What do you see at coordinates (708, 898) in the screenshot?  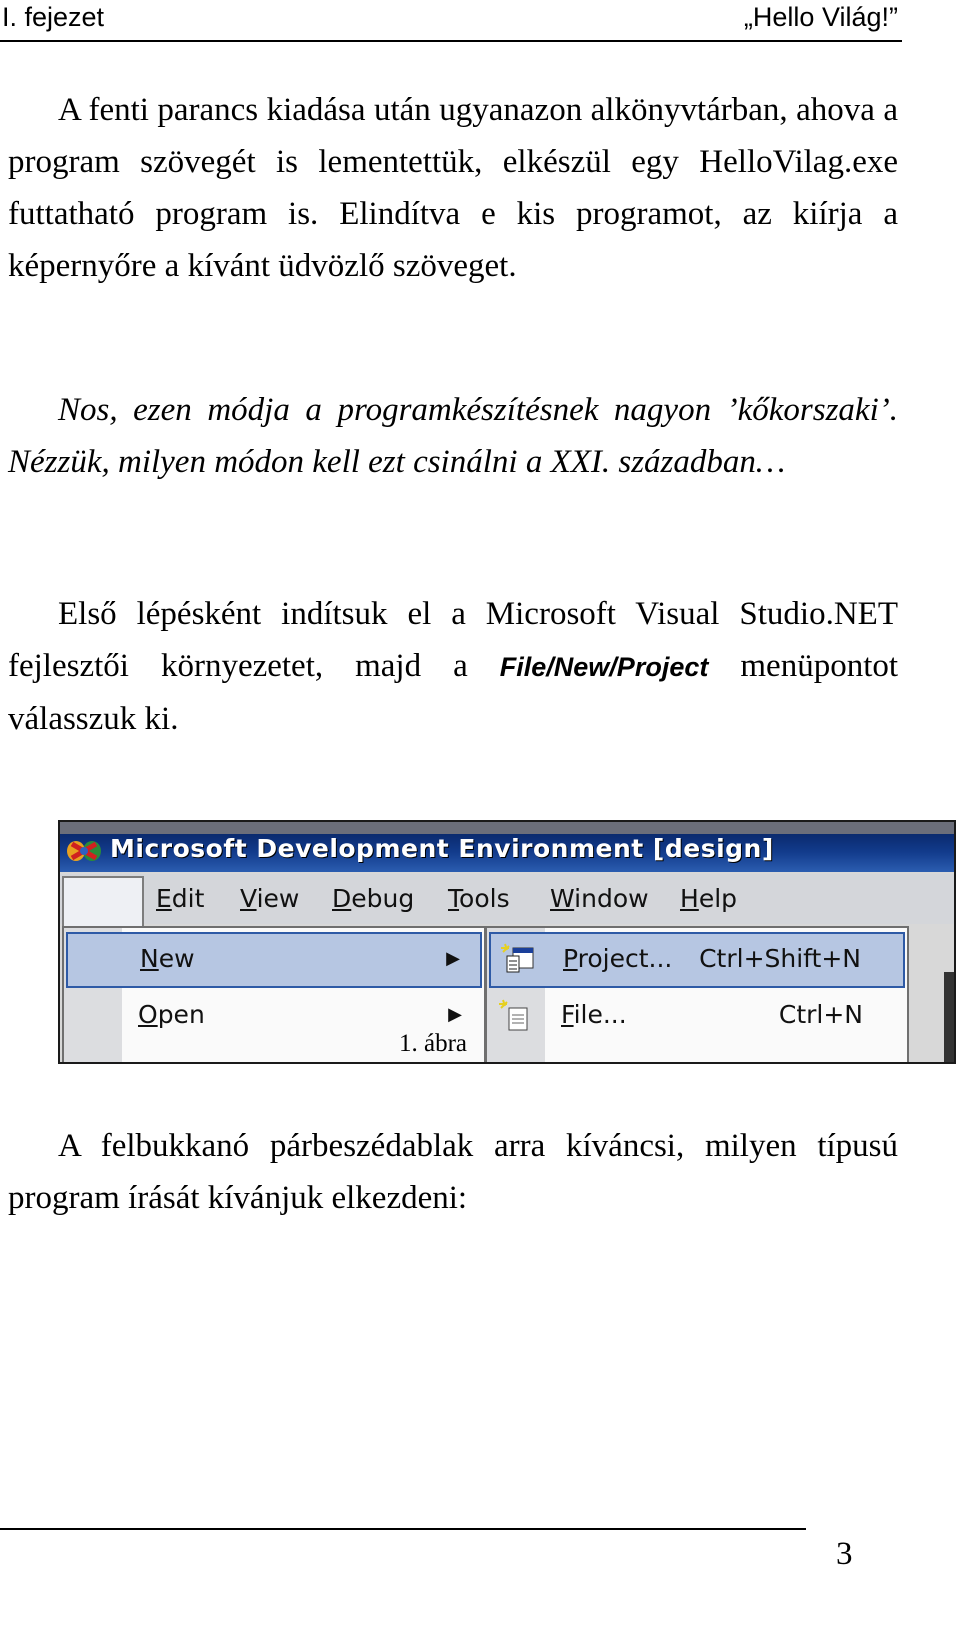 I see `menu-help: Help` at bounding box center [708, 898].